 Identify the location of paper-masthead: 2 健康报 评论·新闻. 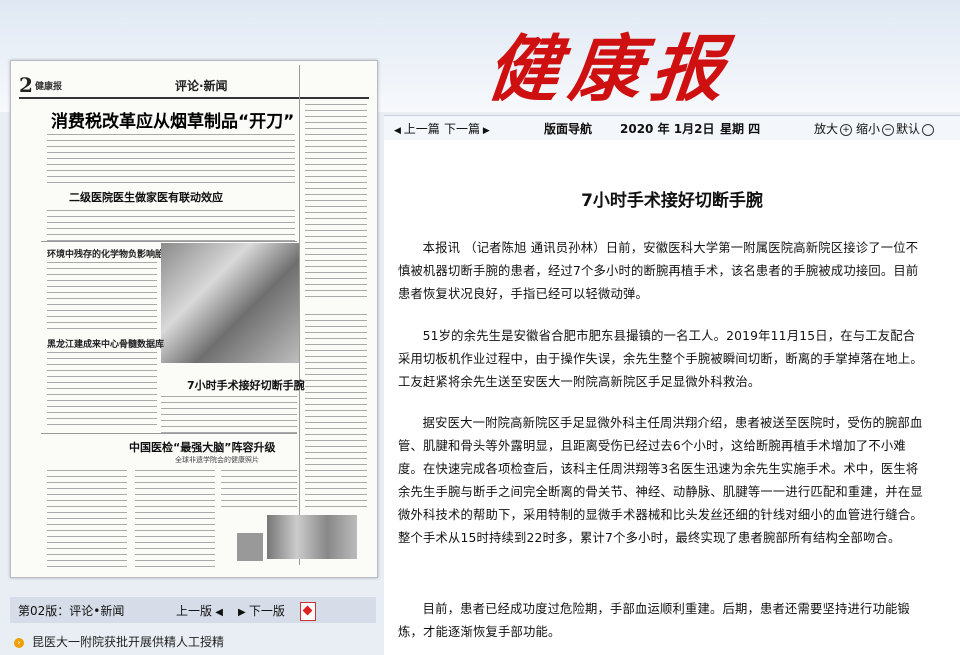
(194, 86).